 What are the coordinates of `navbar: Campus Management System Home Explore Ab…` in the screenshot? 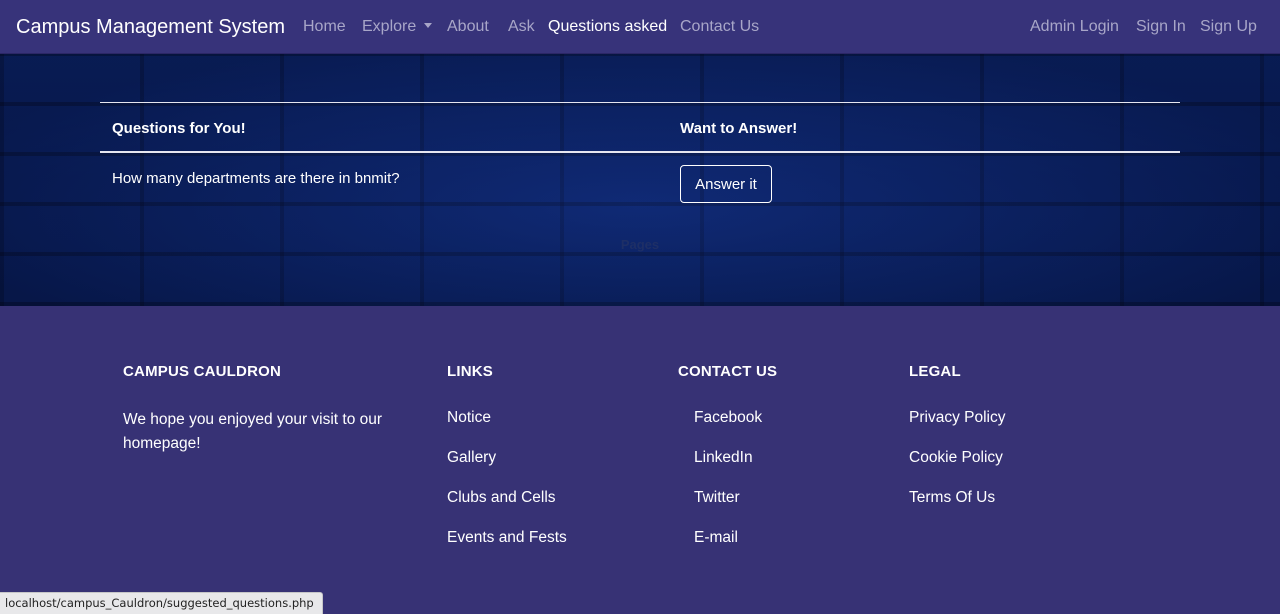 It's located at (640, 27).